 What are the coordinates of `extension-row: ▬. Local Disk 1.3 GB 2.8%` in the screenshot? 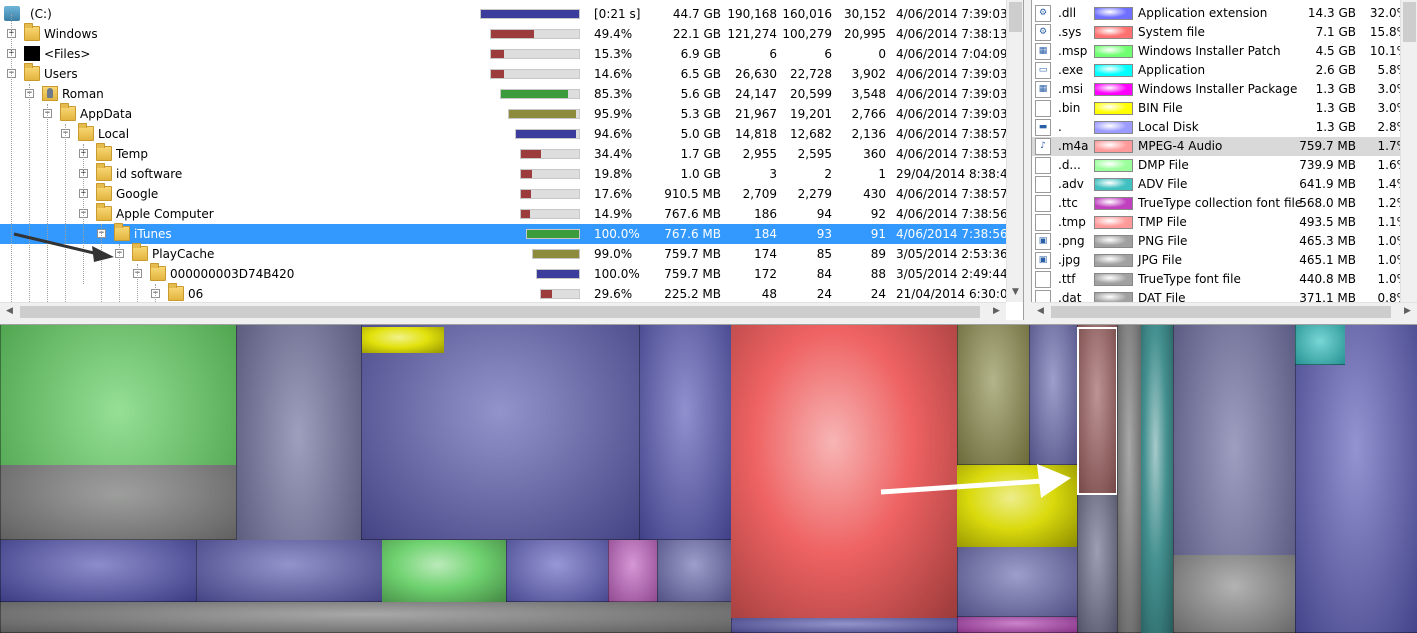 It's located at (1224, 127).